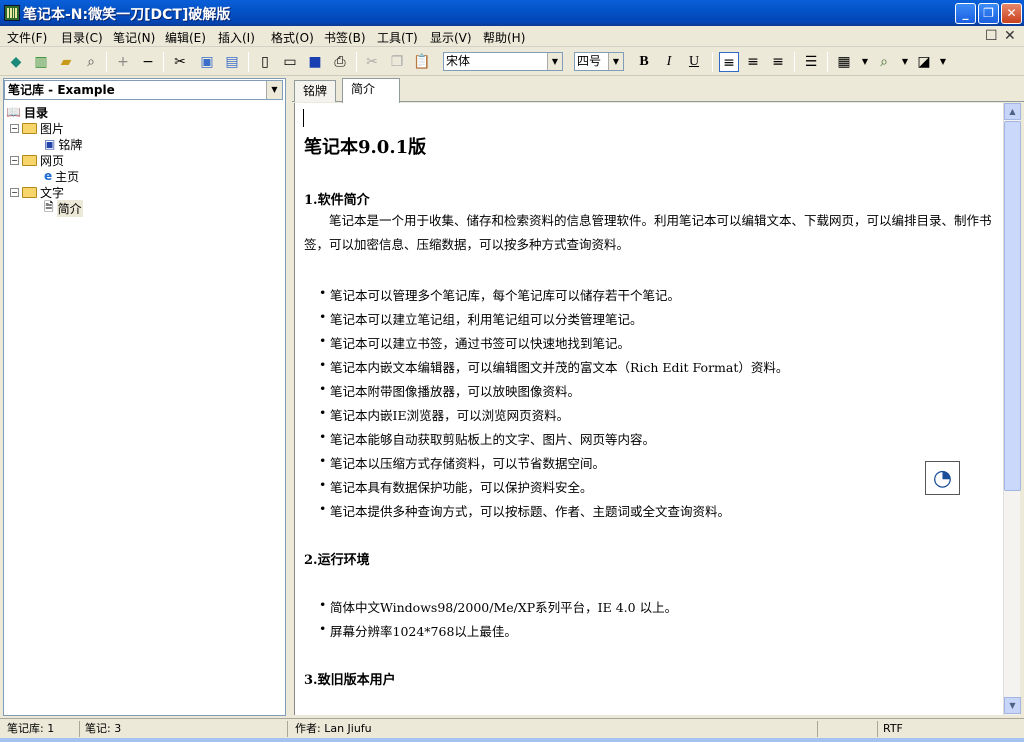 This screenshot has height=742, width=1024. What do you see at coordinates (236, 37) in the screenshot?
I see `menu-insert: 插入(I)` at bounding box center [236, 37].